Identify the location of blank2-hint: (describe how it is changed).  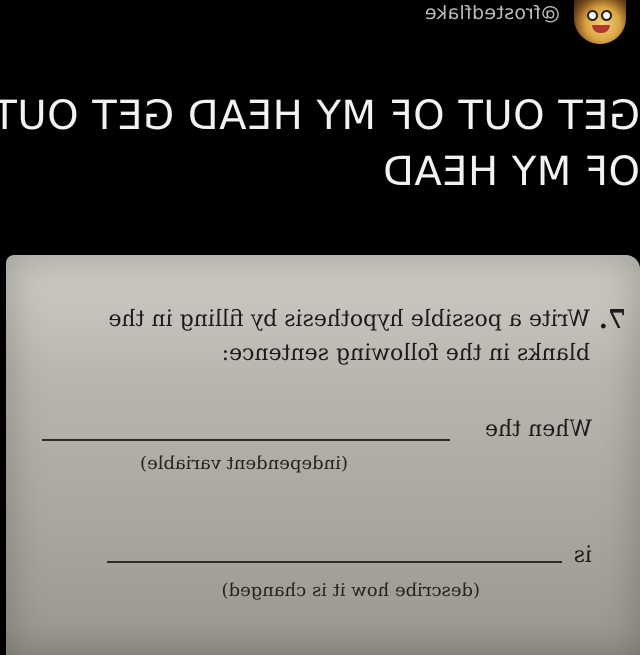
(350, 590).